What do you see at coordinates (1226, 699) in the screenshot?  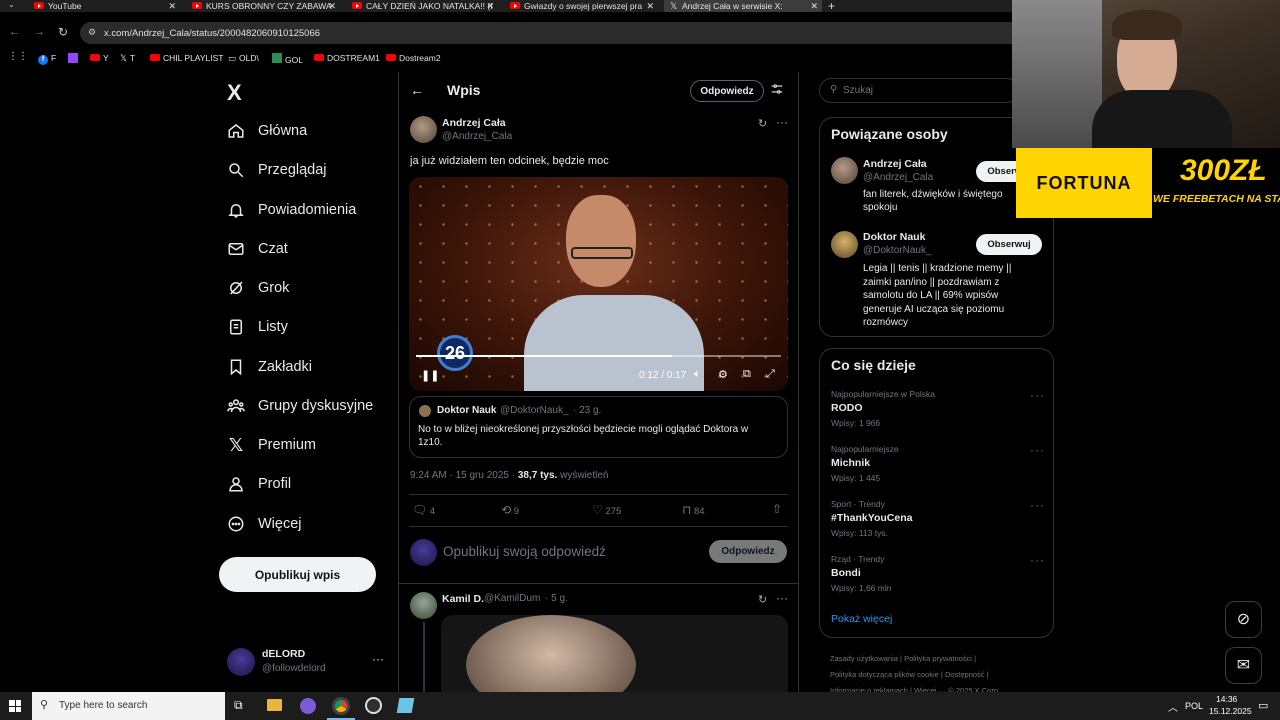 I see `clock-time: 14:36` at bounding box center [1226, 699].